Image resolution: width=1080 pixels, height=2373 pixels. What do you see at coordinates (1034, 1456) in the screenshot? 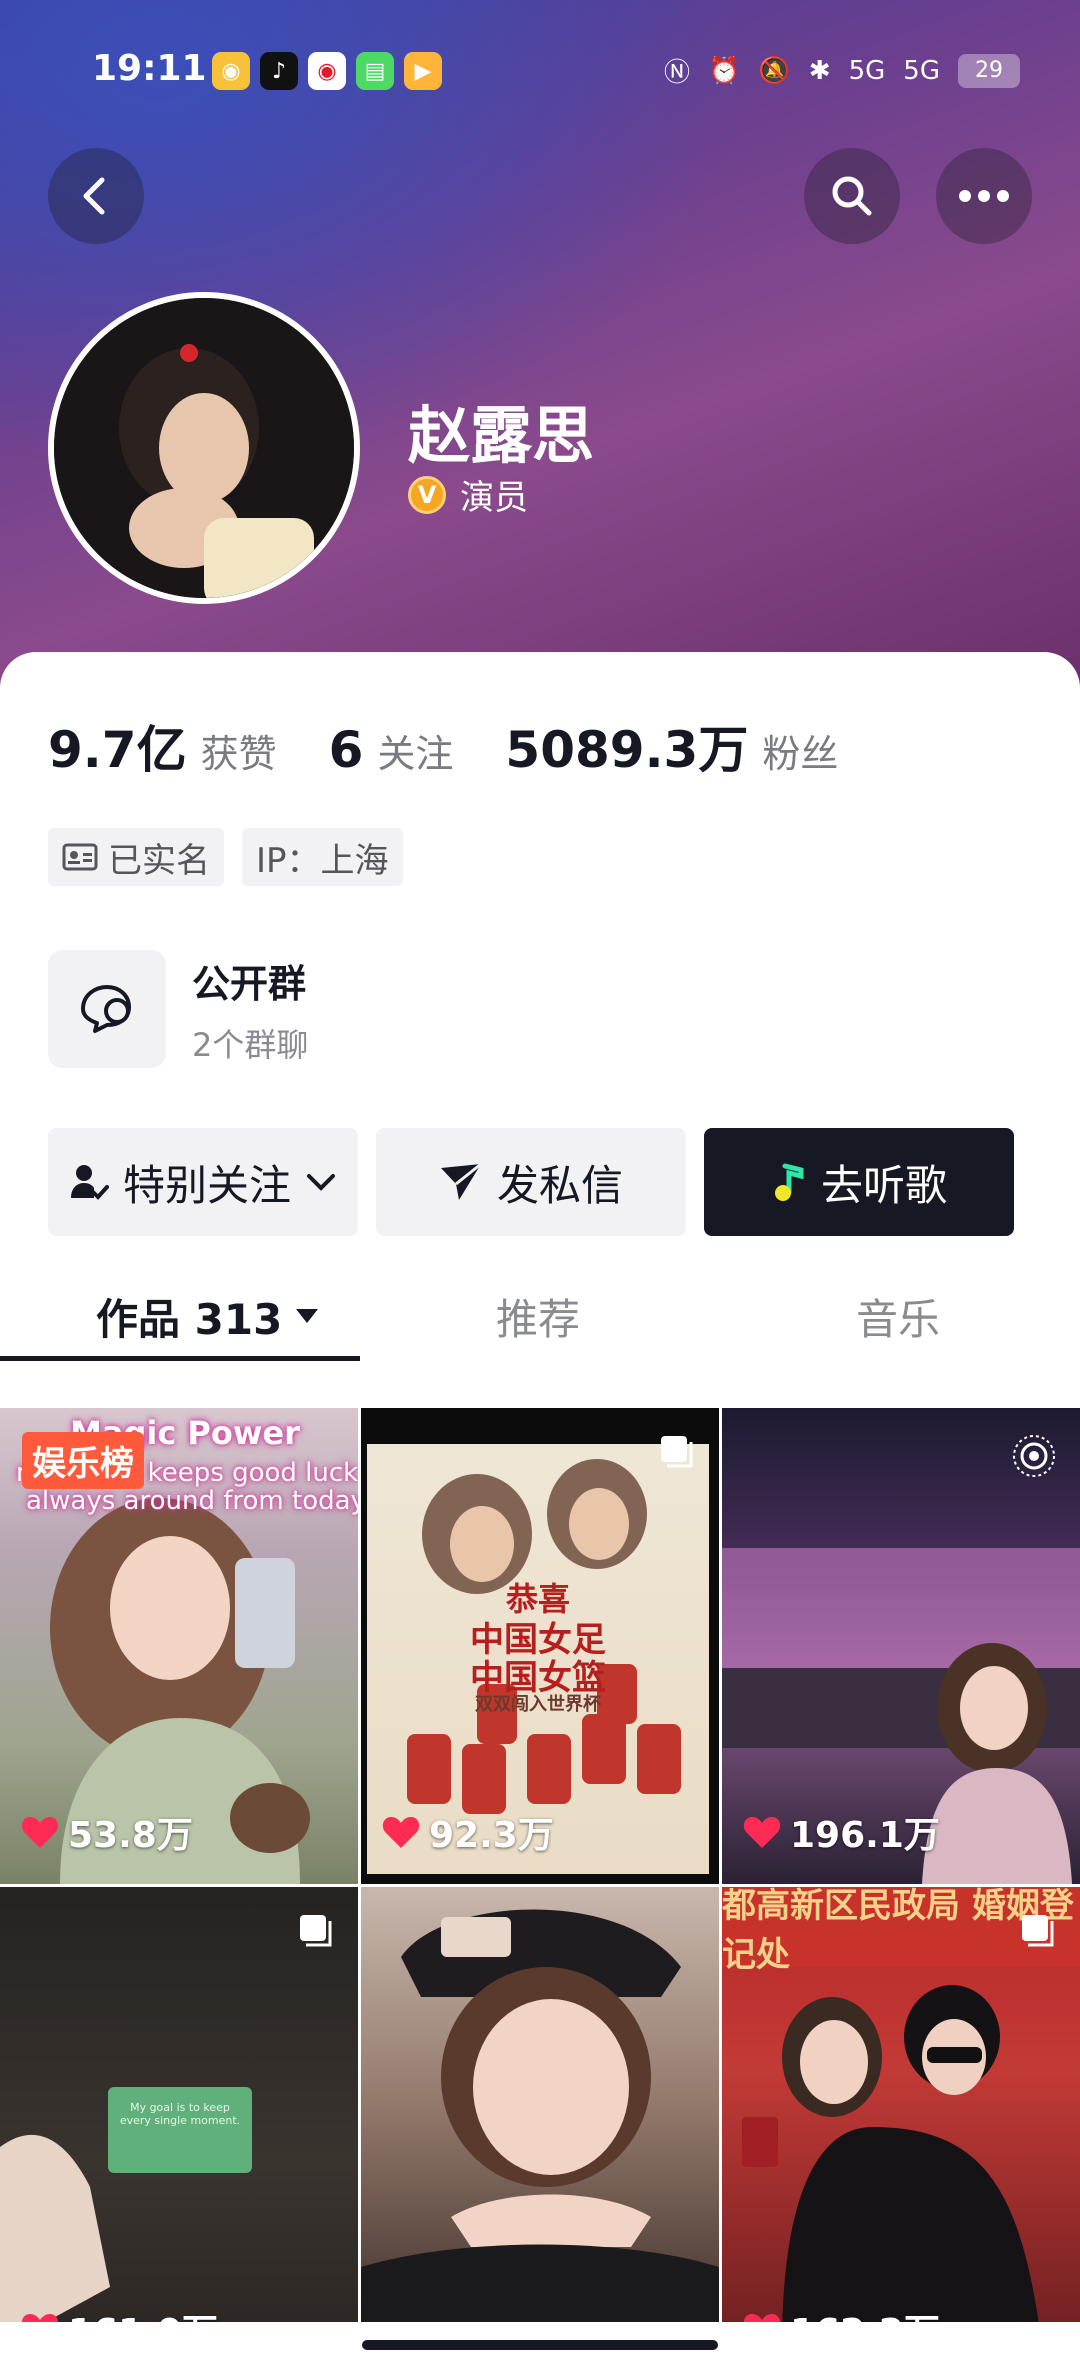
I see `live-photo-icon` at bounding box center [1034, 1456].